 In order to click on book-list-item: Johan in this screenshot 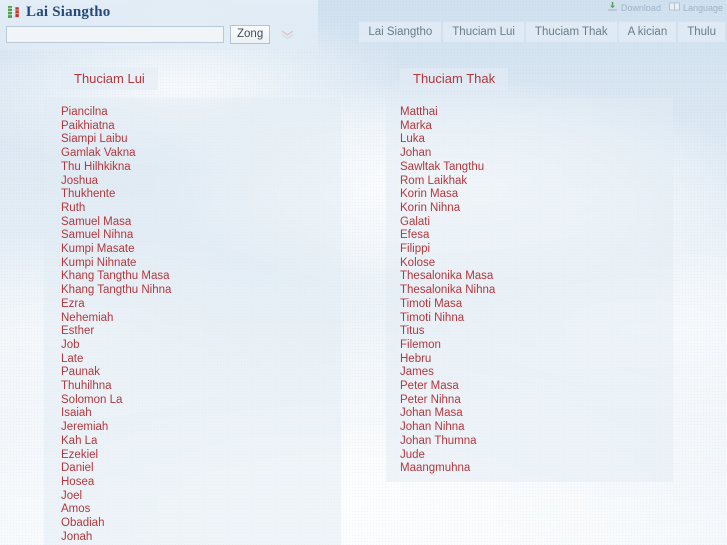, I will do `click(529, 154)`.